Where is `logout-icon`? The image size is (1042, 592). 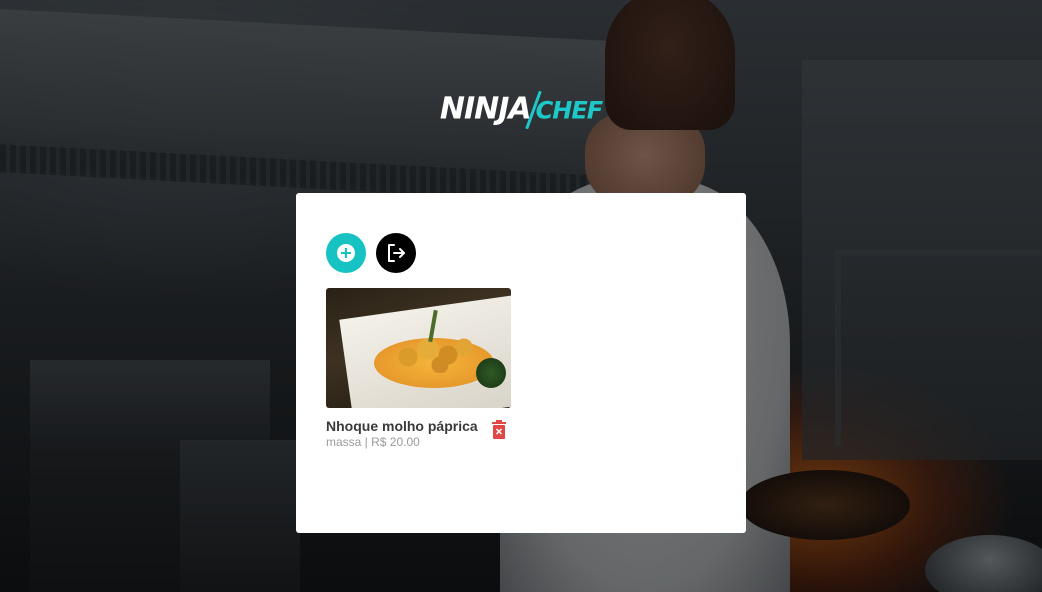 logout-icon is located at coordinates (396, 253).